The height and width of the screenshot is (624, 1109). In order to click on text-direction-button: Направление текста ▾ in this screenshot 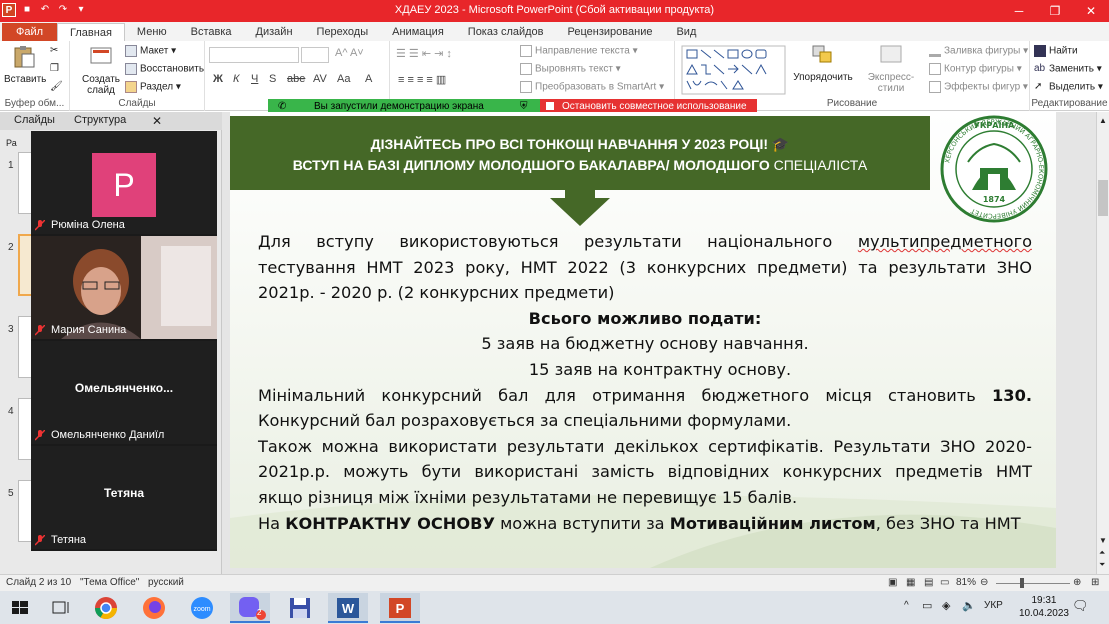, I will do `click(579, 51)`.